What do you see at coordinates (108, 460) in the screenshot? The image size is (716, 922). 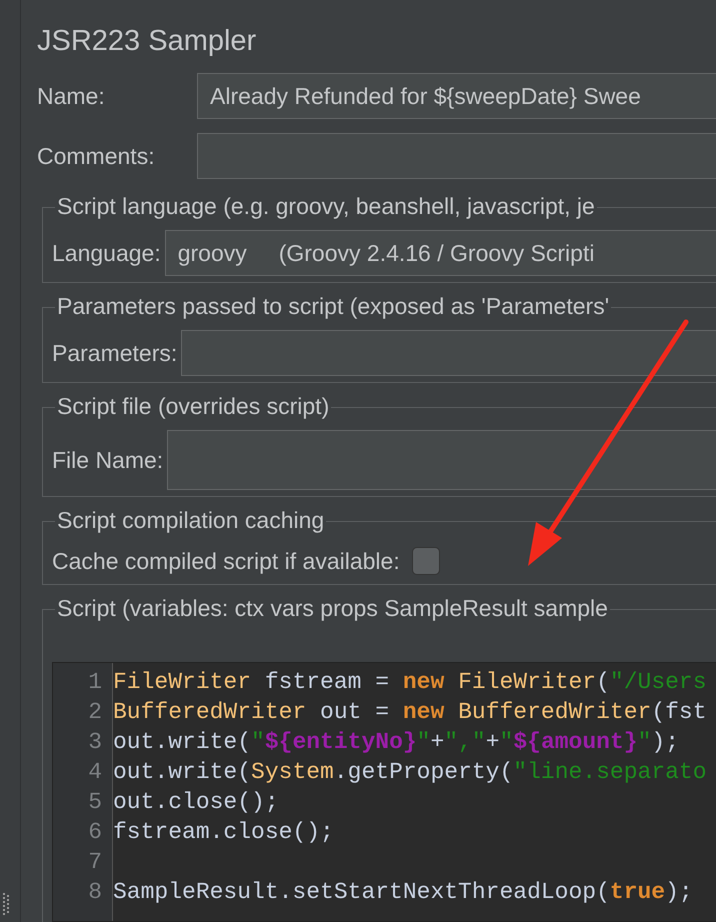 I see `field-label: File Name:` at bounding box center [108, 460].